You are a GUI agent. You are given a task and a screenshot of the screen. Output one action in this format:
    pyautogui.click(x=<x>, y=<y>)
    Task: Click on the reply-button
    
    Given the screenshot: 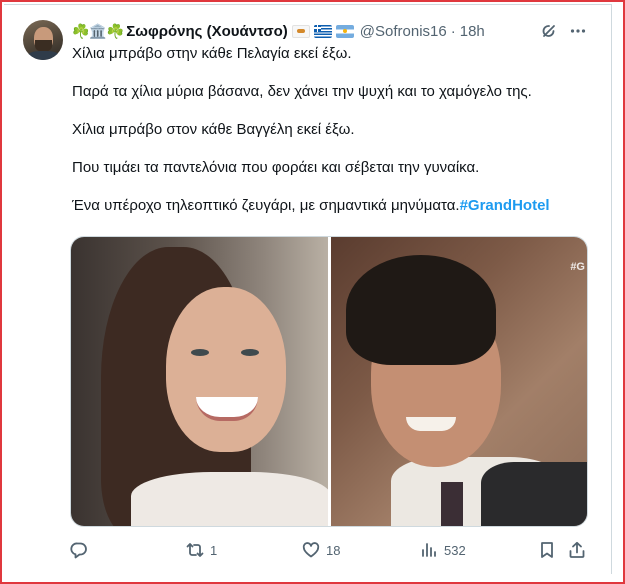 What is the action you would take?
    pyautogui.click(x=82, y=550)
    